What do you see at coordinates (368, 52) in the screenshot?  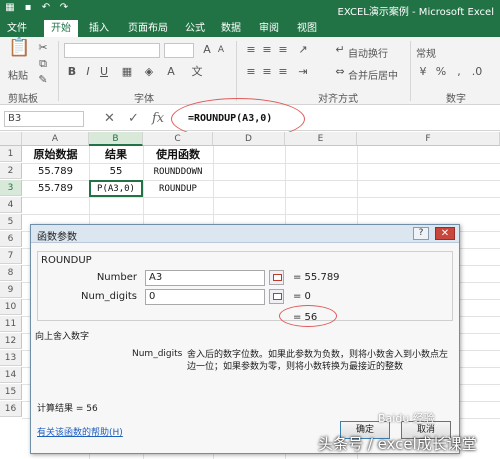 I see `wrap-text-button: 自动换行` at bounding box center [368, 52].